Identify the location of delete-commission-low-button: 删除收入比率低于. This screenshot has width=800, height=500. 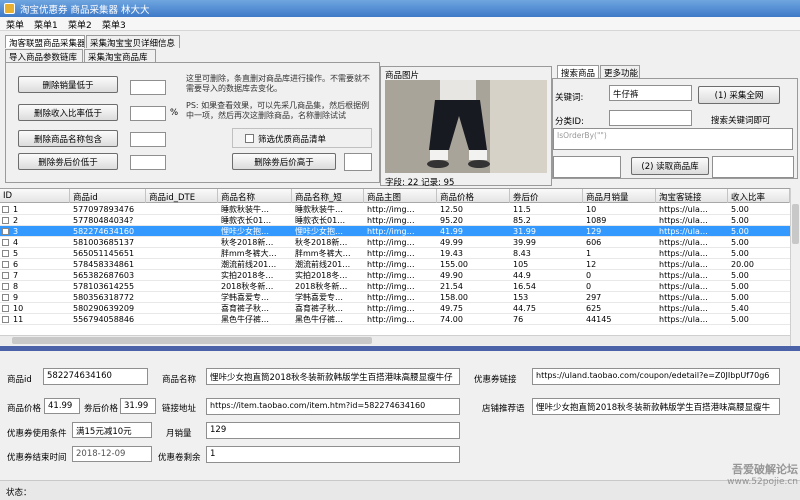
(68, 112).